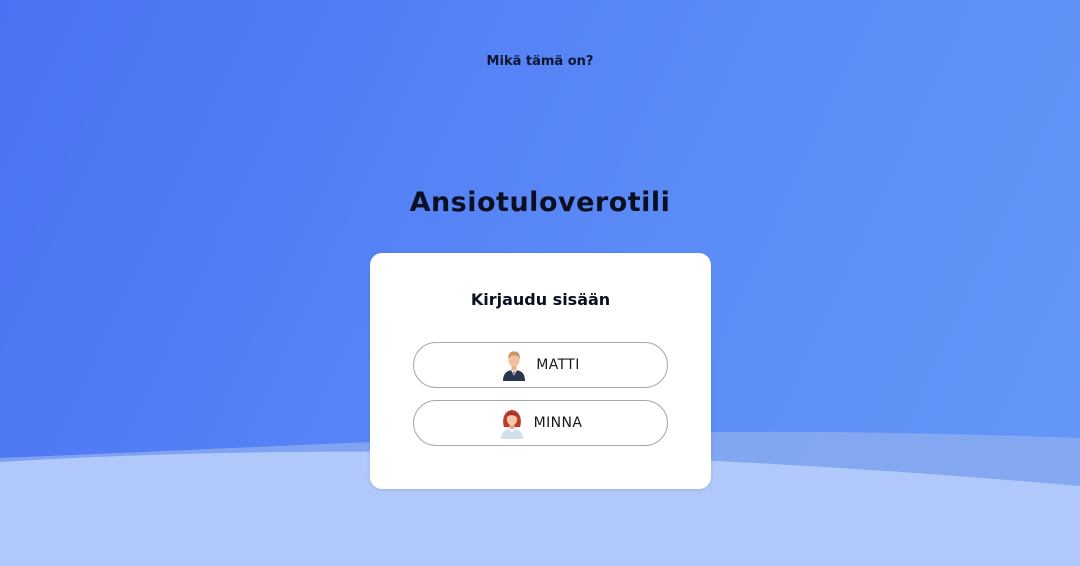 The image size is (1080, 566). I want to click on app-title: Ansiotuloverotili, so click(540, 202).